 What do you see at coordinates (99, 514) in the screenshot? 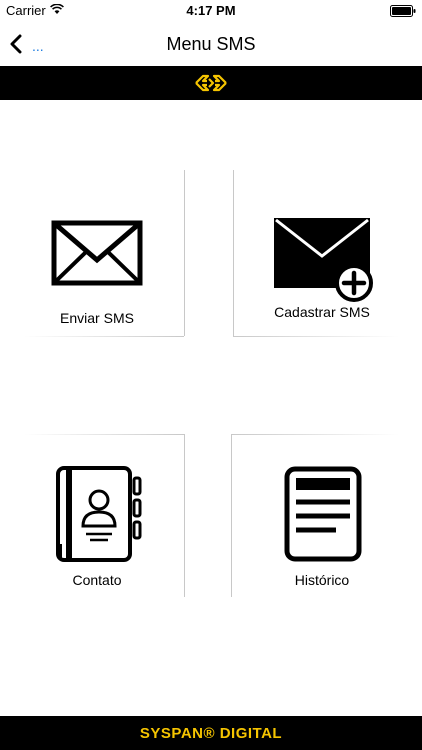
I see `address-book-icon` at bounding box center [99, 514].